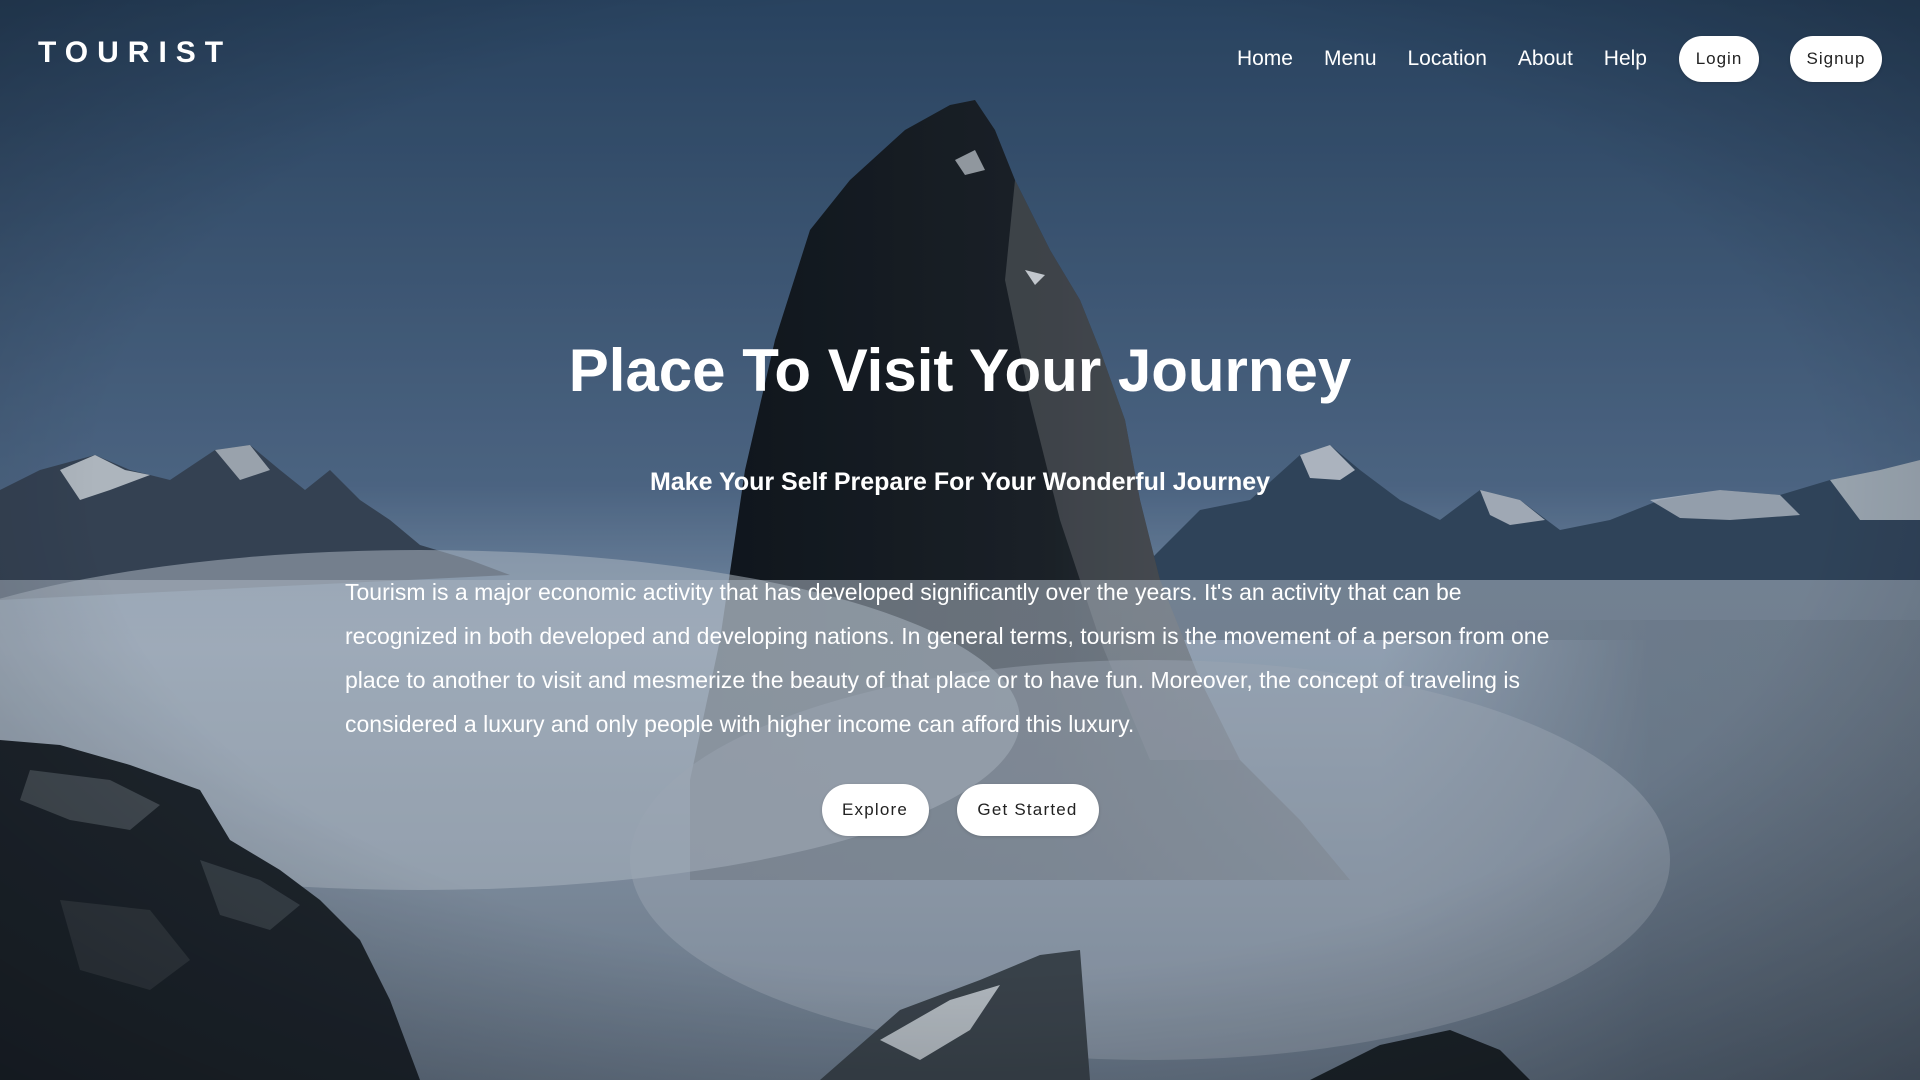 This screenshot has width=1920, height=1080. What do you see at coordinates (1545, 59) in the screenshot?
I see `nav-link-about: About` at bounding box center [1545, 59].